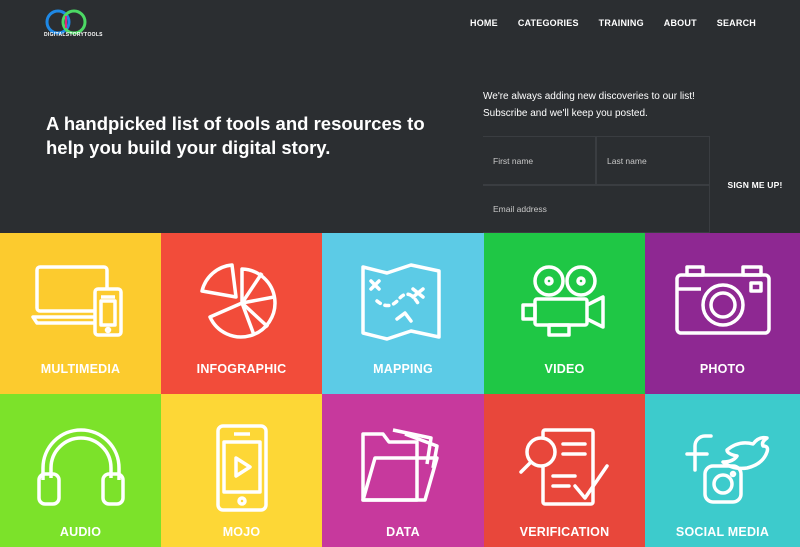  What do you see at coordinates (80, 467) in the screenshot?
I see `headphones-icon` at bounding box center [80, 467].